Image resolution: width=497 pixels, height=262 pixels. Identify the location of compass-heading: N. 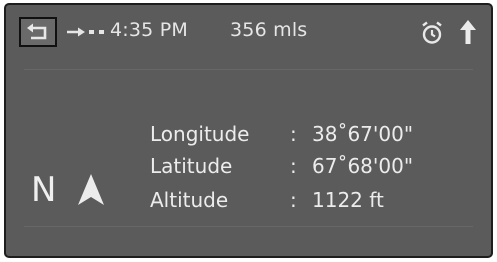
(44, 190).